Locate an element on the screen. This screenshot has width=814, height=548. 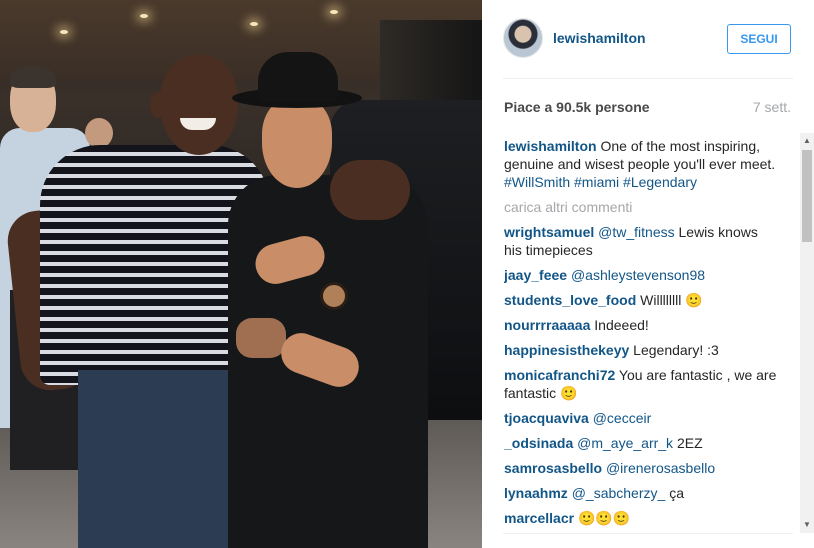
comment-mention: @irenerosasbello is located at coordinates (660, 468).